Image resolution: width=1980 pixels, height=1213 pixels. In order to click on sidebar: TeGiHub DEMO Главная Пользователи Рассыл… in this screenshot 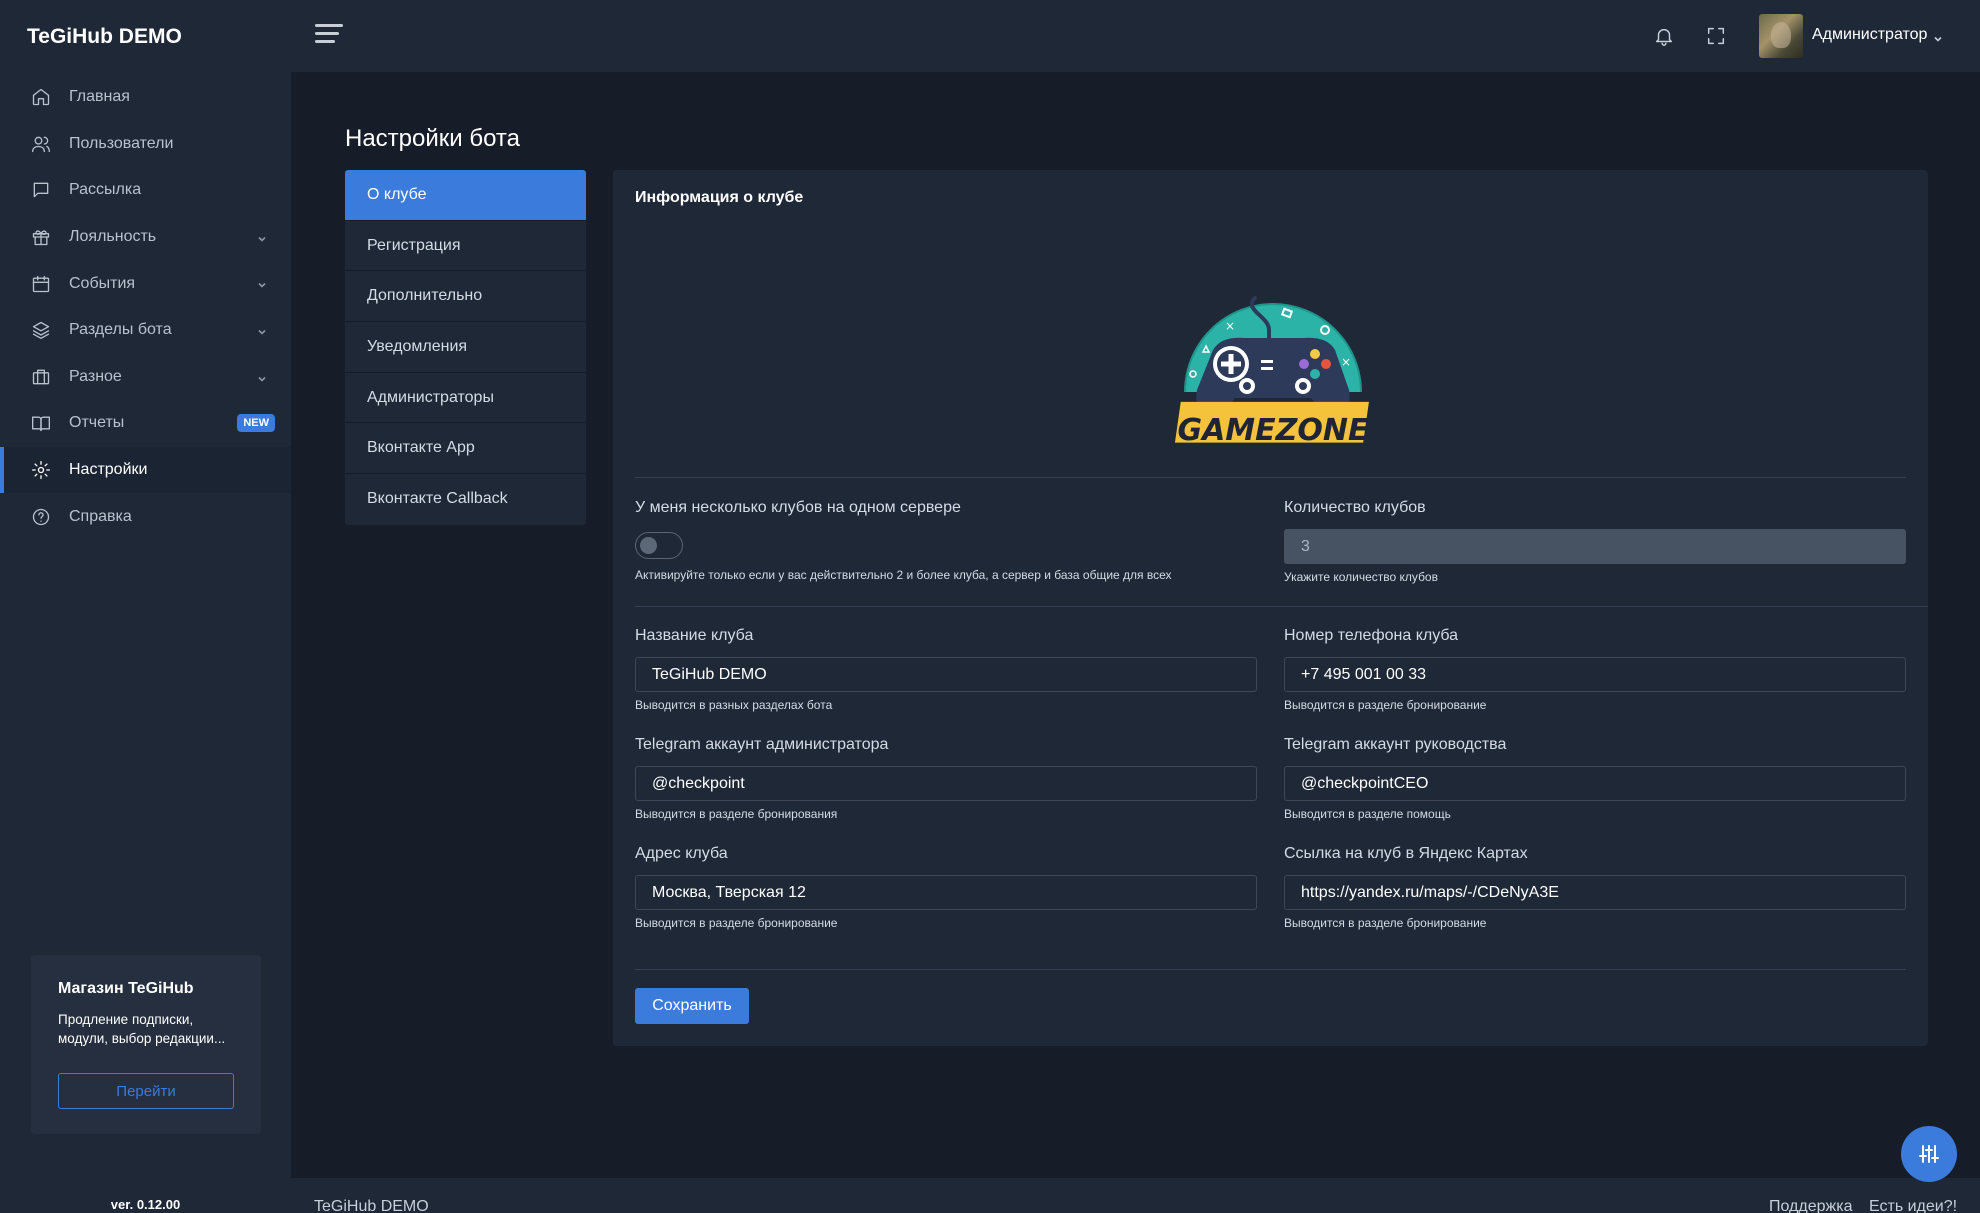, I will do `click(145, 606)`.